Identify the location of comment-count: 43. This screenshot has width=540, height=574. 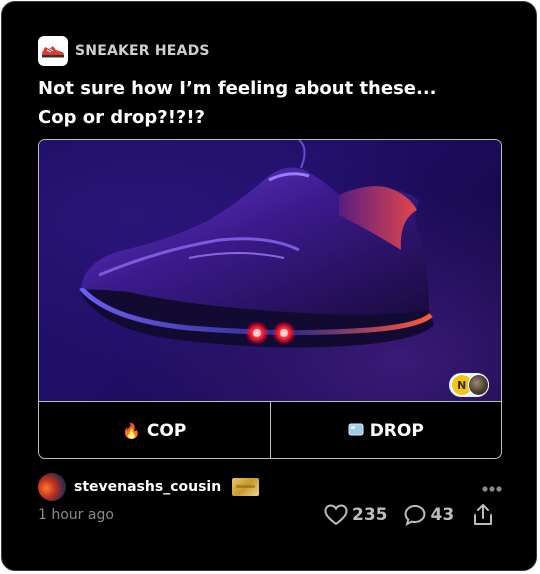
(442, 515).